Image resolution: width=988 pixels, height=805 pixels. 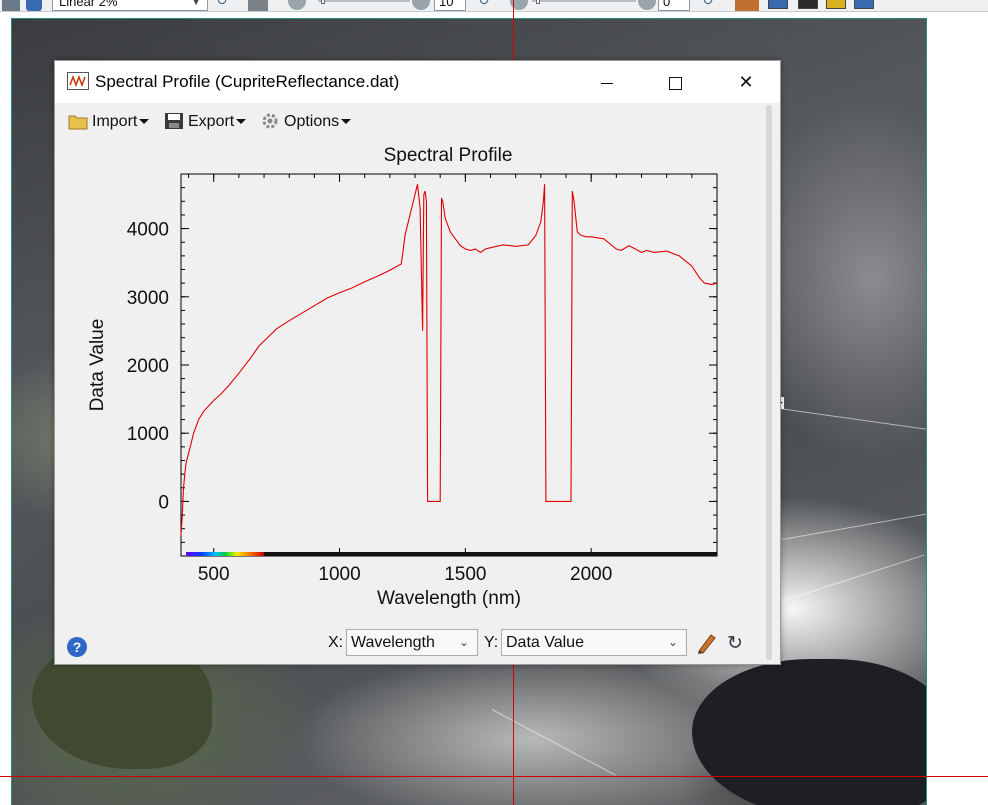 What do you see at coordinates (538, 2) in the screenshot?
I see `contrast-slider-handle` at bounding box center [538, 2].